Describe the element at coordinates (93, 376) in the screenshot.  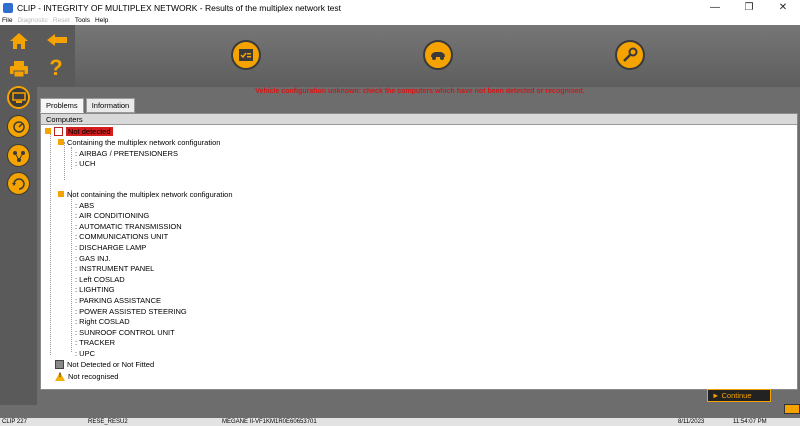
I see `tree-label-not-recognised: Not recognised` at that location.